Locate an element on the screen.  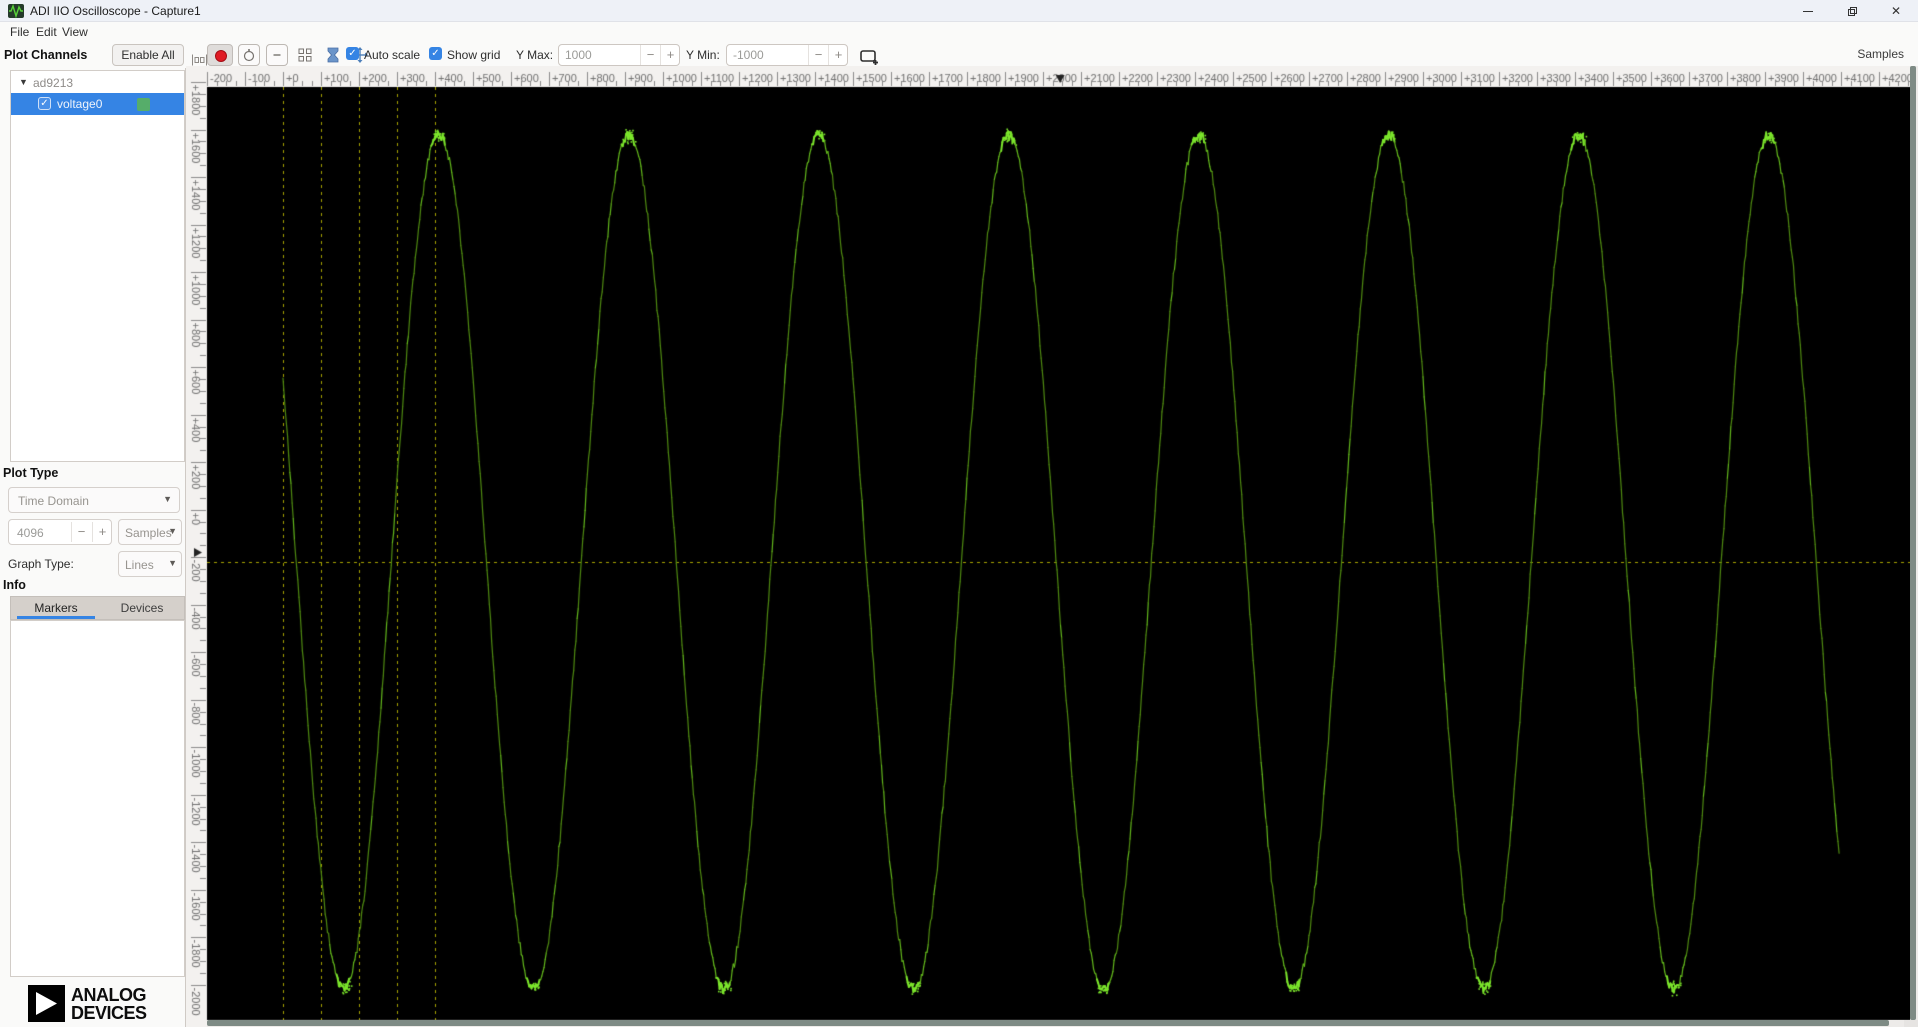
sample-count-spinbox: 4096 − + is located at coordinates (60, 532).